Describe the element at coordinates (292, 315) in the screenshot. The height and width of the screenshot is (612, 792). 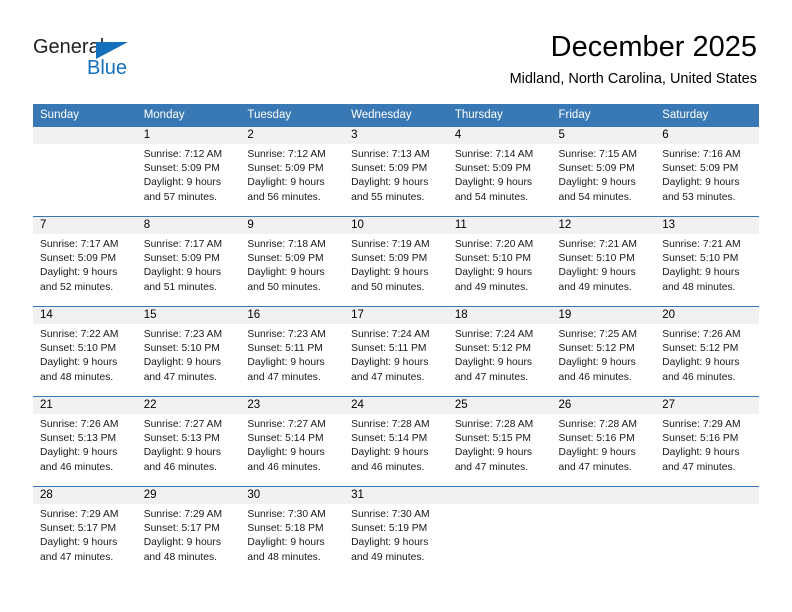
I see `day-number: 16` at that location.